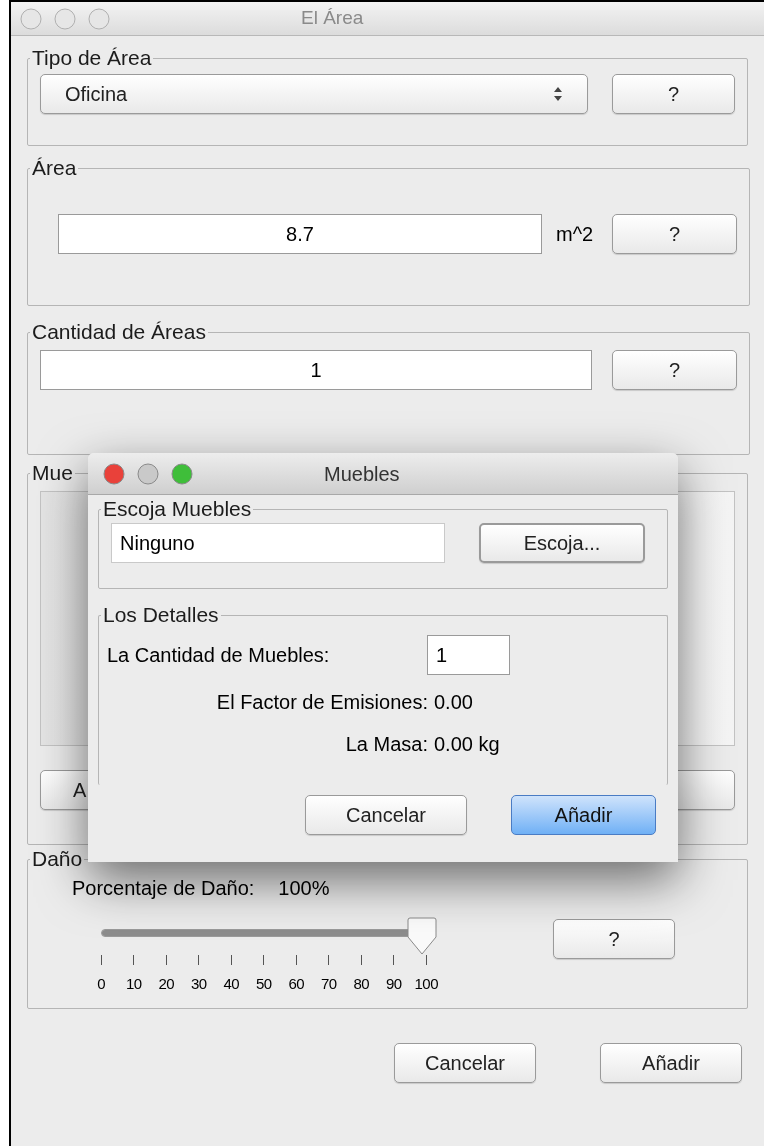 This screenshot has height=1146, width=764. What do you see at coordinates (332, 18) in the screenshot?
I see `window-title: El Área` at bounding box center [332, 18].